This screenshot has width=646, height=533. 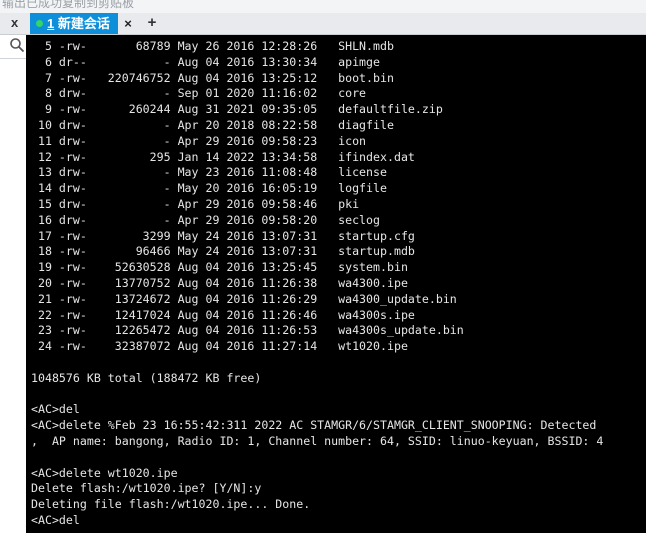 I want to click on confirm-prompt-line: Delete flash:/wt1020.ipe? [Y/N]:y, so click(x=146, y=488).